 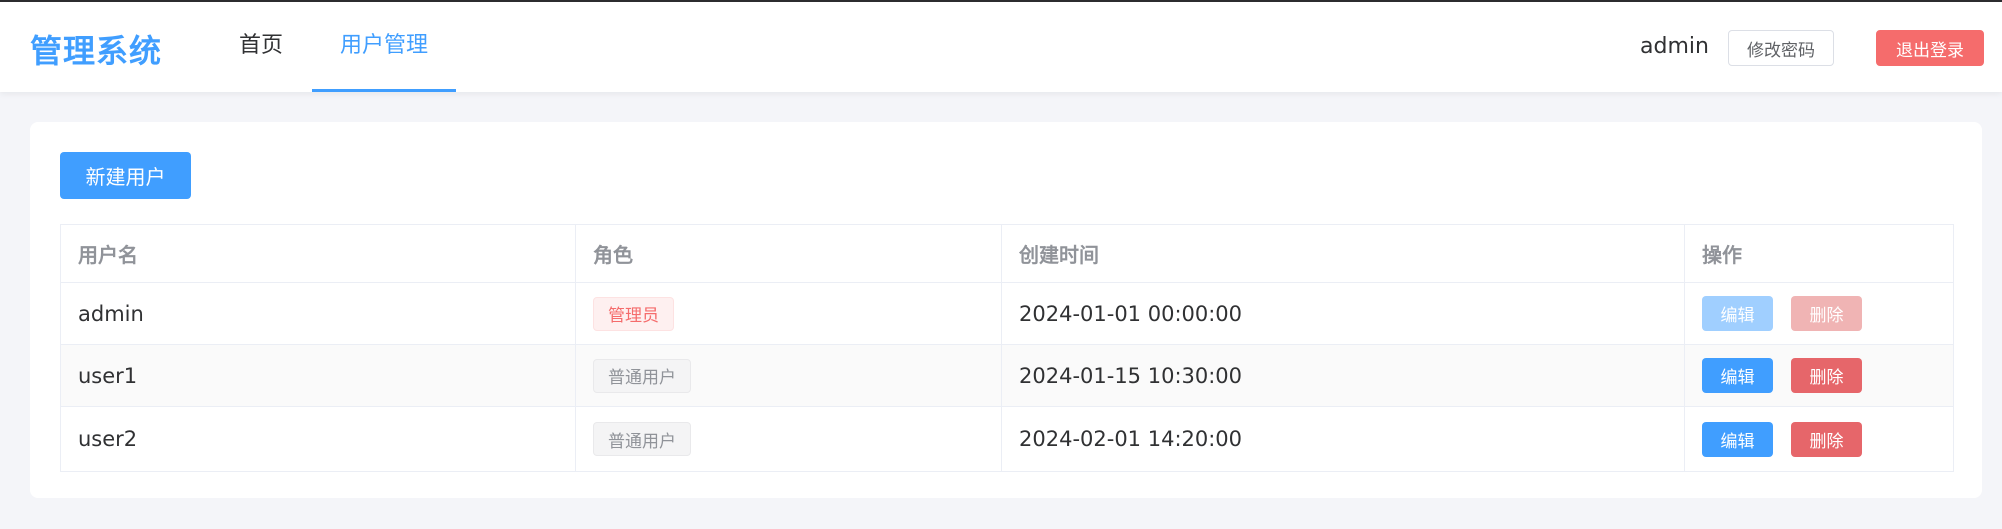 What do you see at coordinates (318, 439) in the screenshot?
I see `cell-username: user2` at bounding box center [318, 439].